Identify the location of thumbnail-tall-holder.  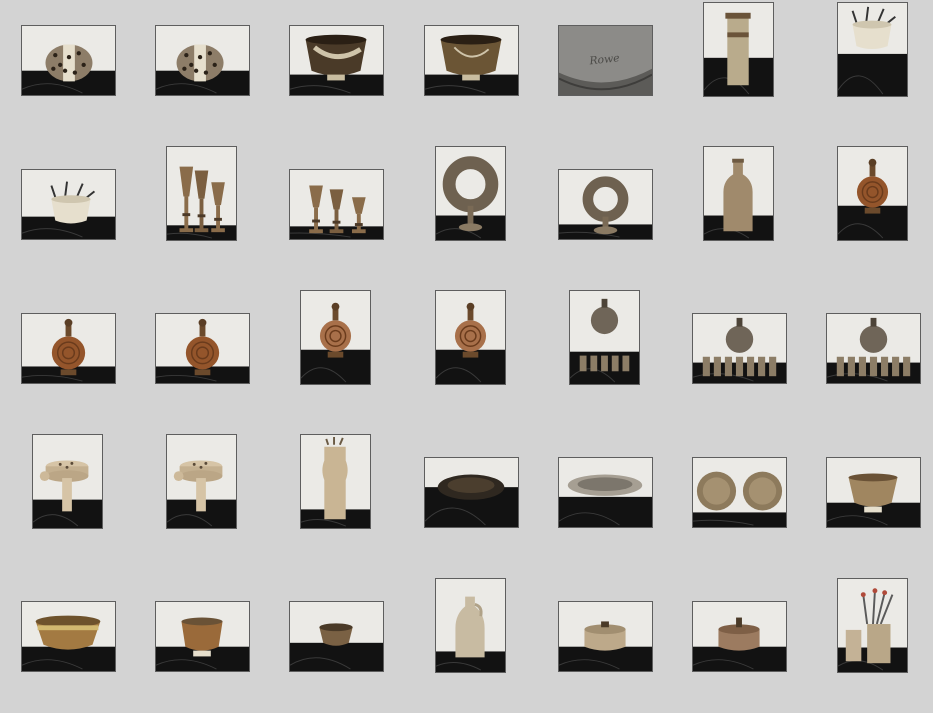
(335, 481).